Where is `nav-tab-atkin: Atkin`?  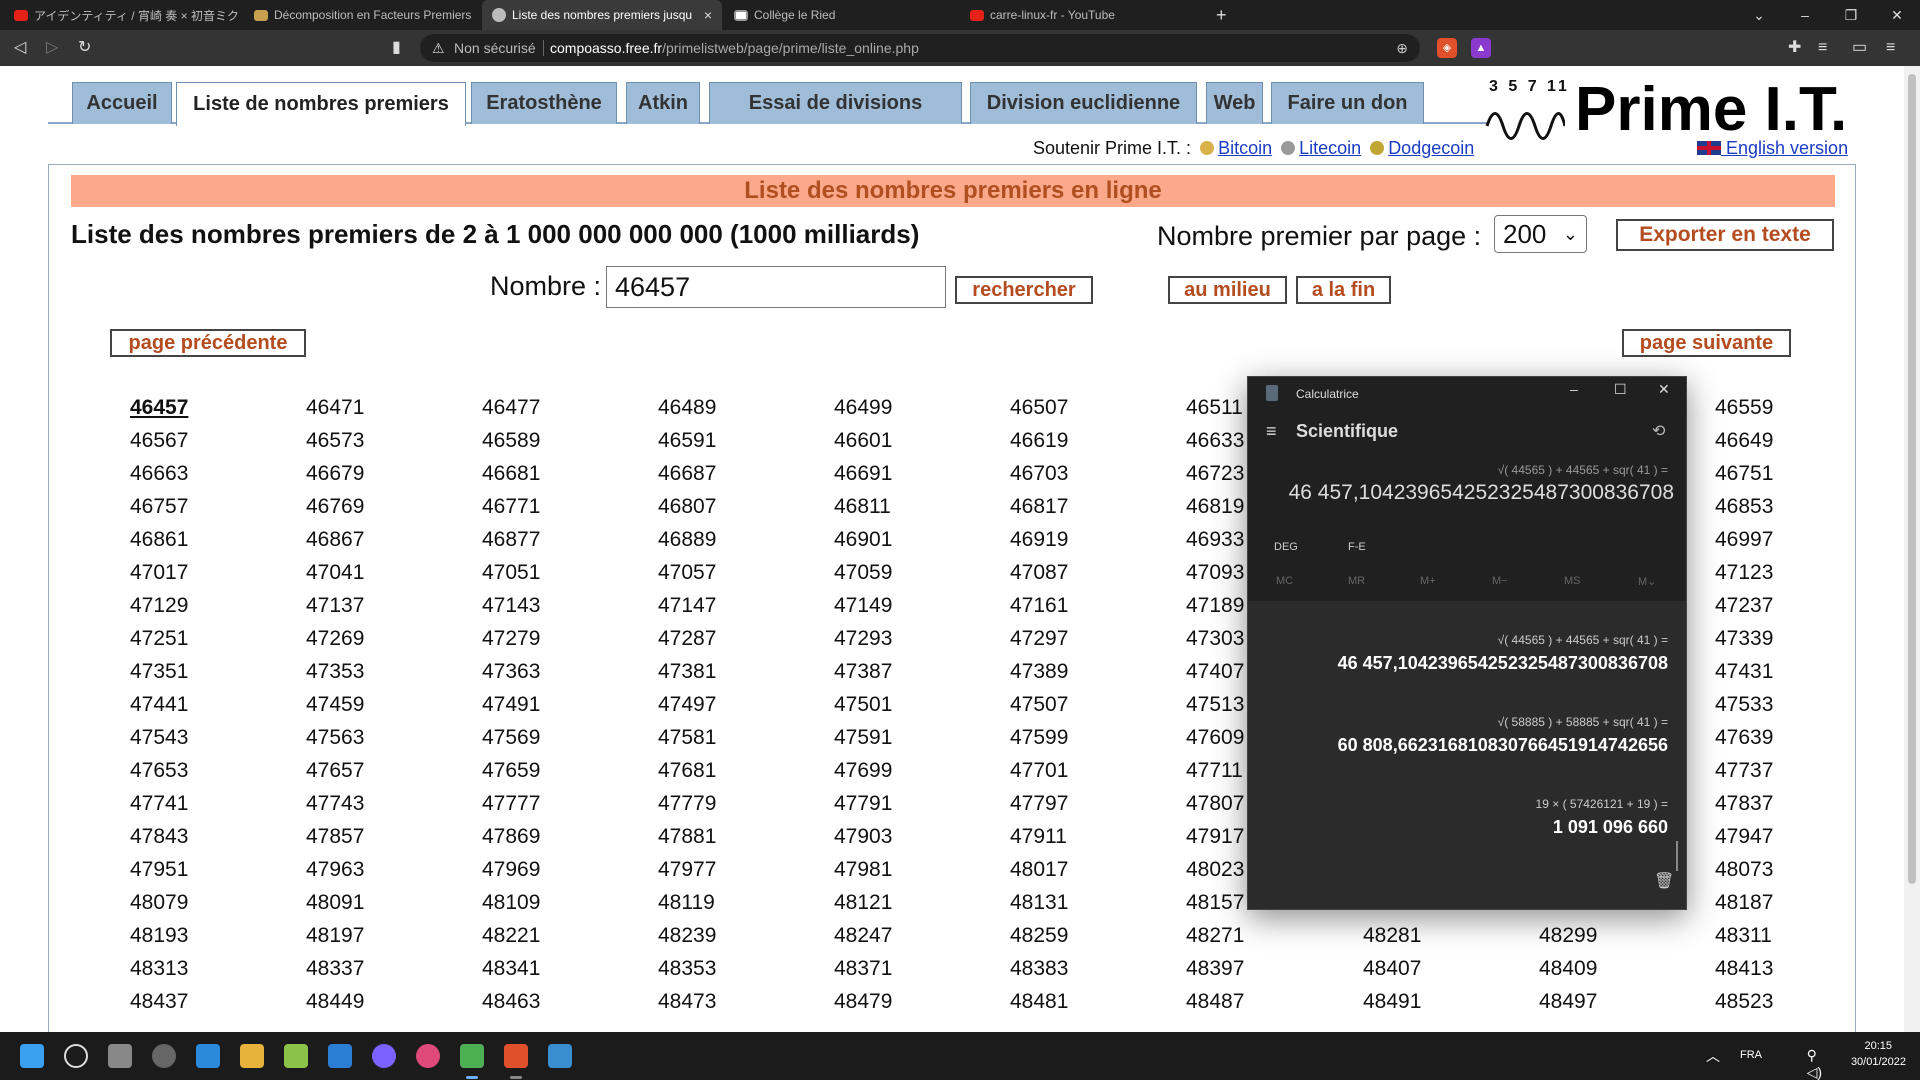
nav-tab-atkin: Atkin is located at coordinates (663, 103).